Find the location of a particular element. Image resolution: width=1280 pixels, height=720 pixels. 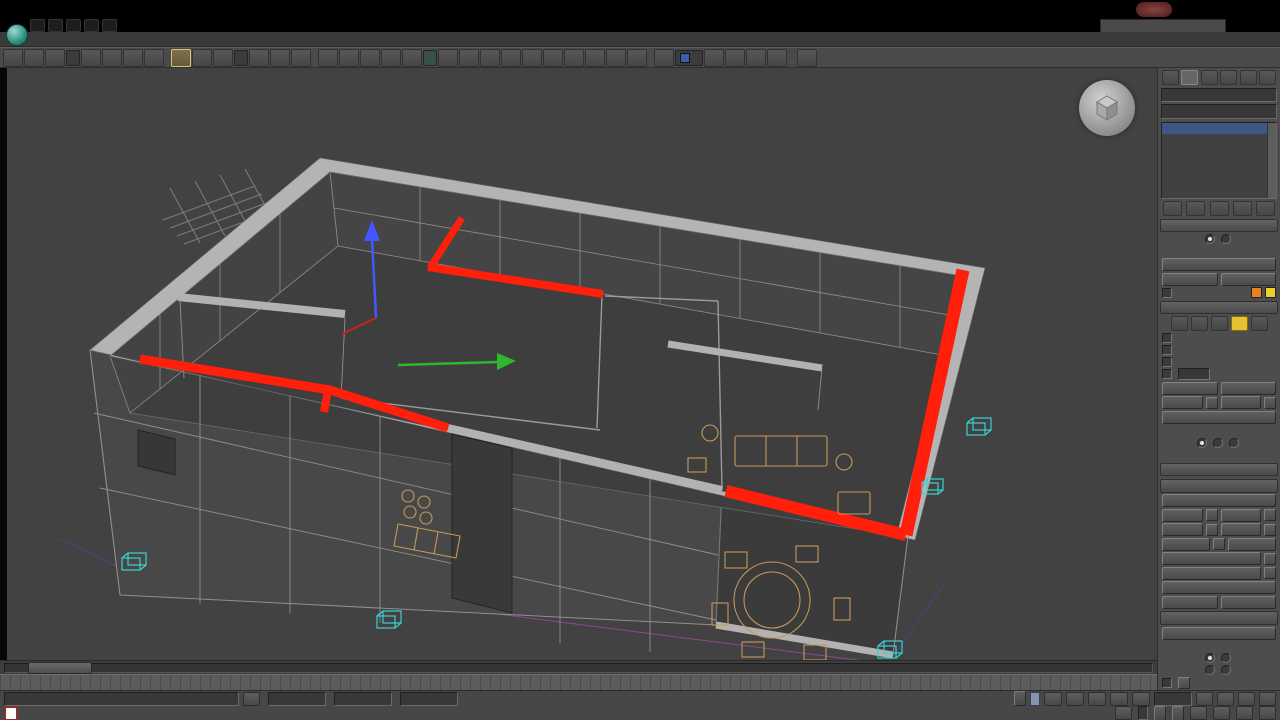

stack-item-edit-poly is located at coordinates (1219, 128).